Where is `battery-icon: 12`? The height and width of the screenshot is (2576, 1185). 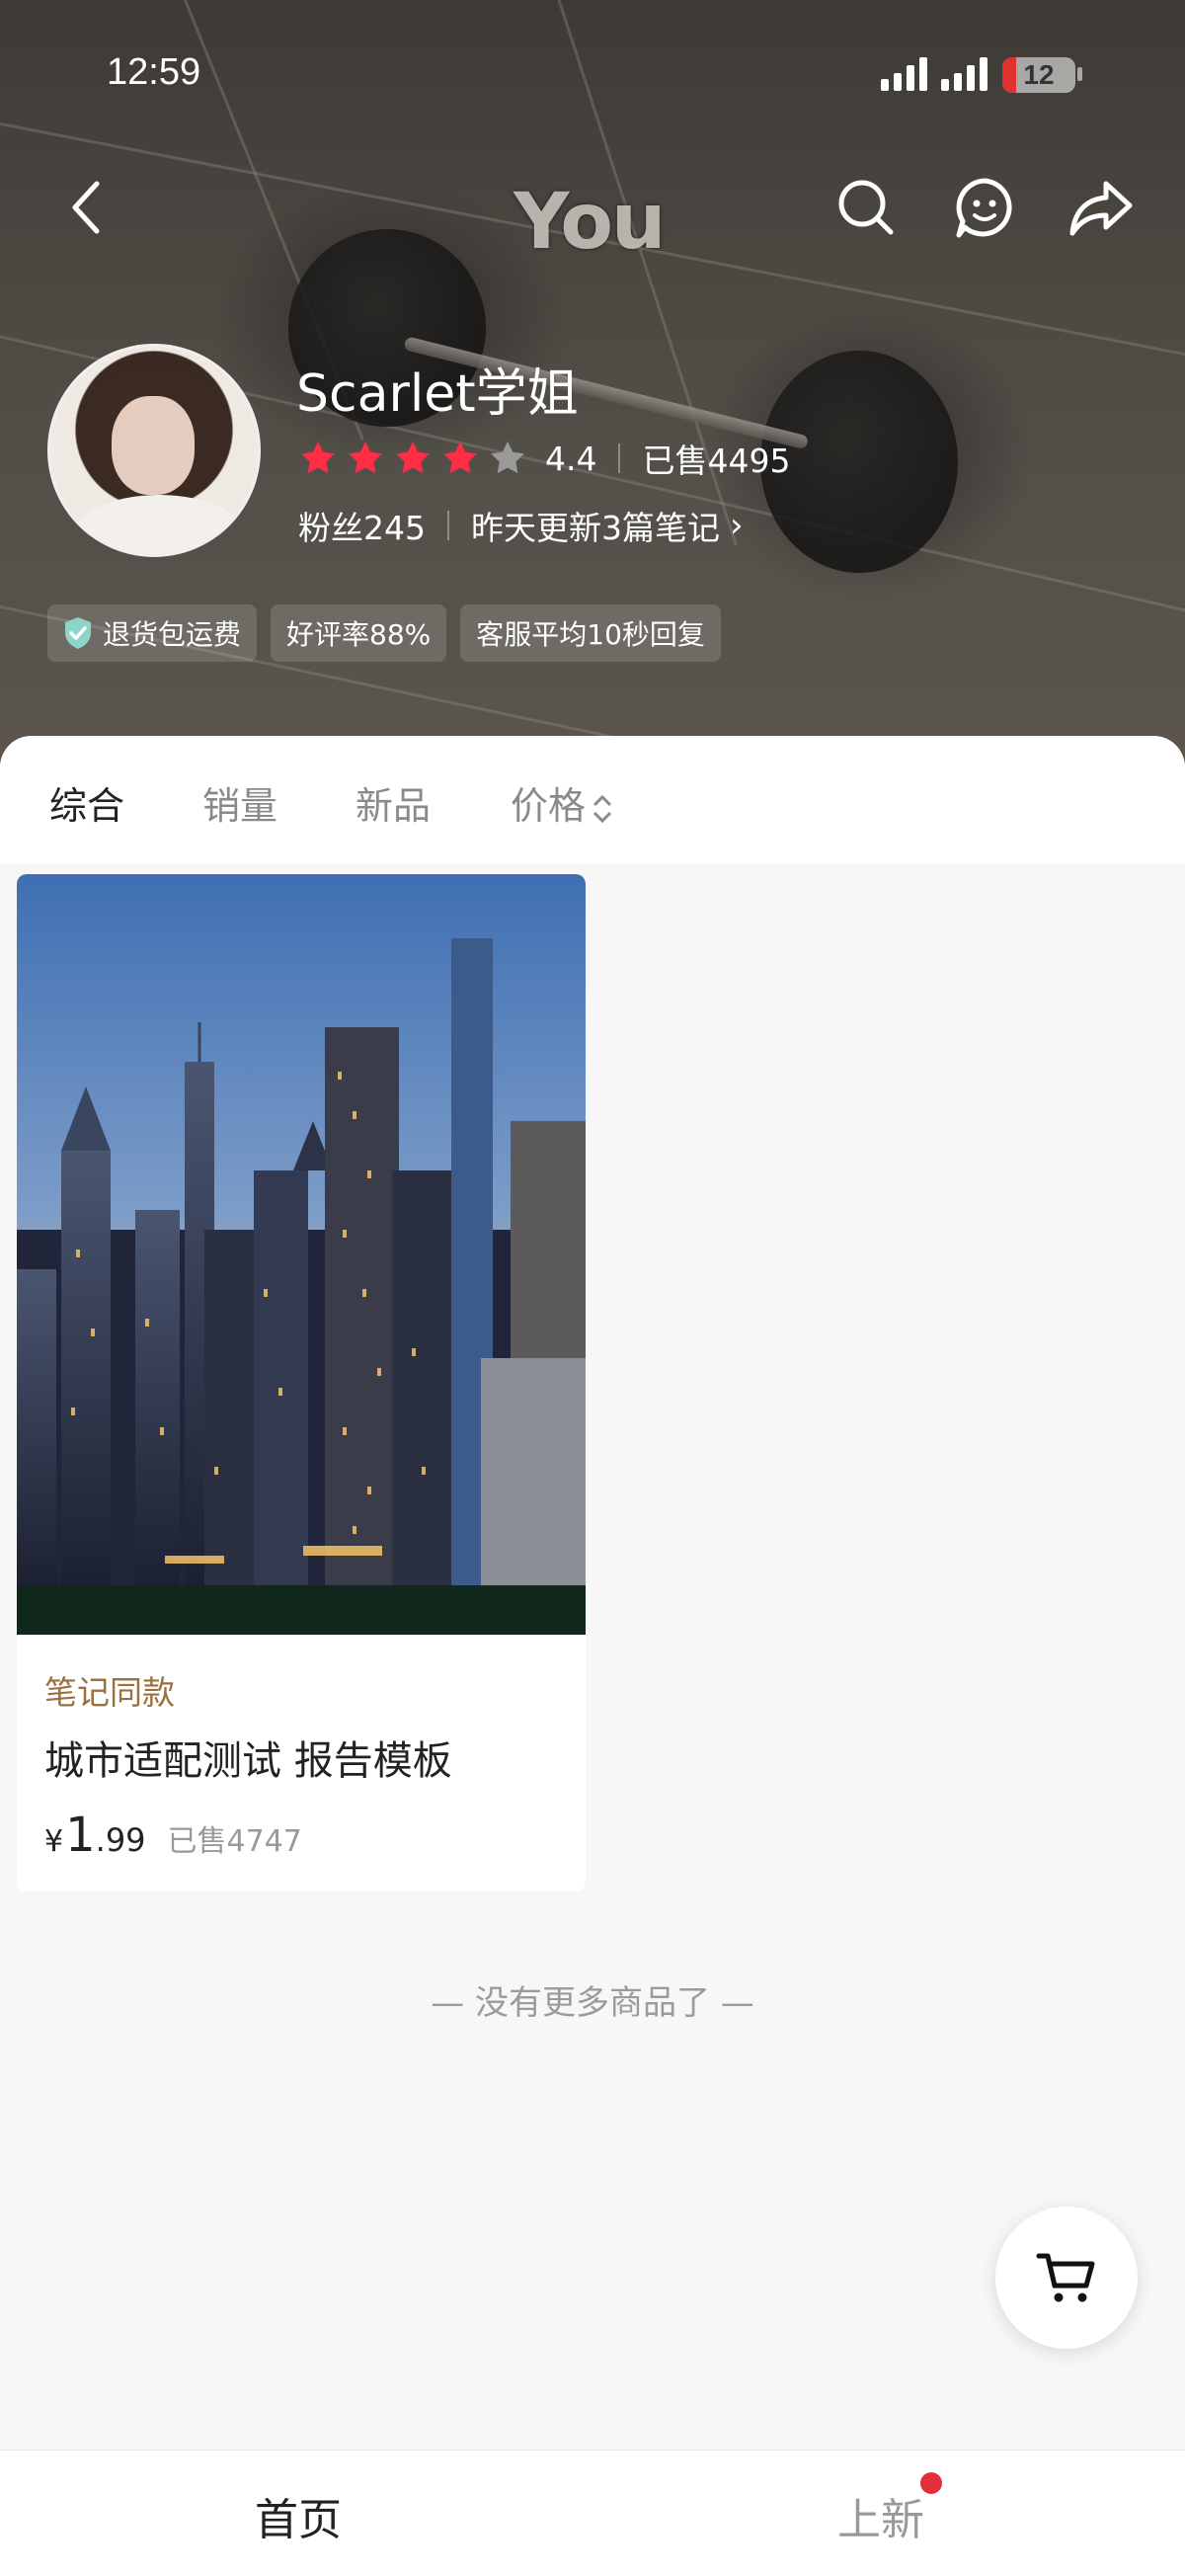
battery-icon: 12 is located at coordinates (1038, 75).